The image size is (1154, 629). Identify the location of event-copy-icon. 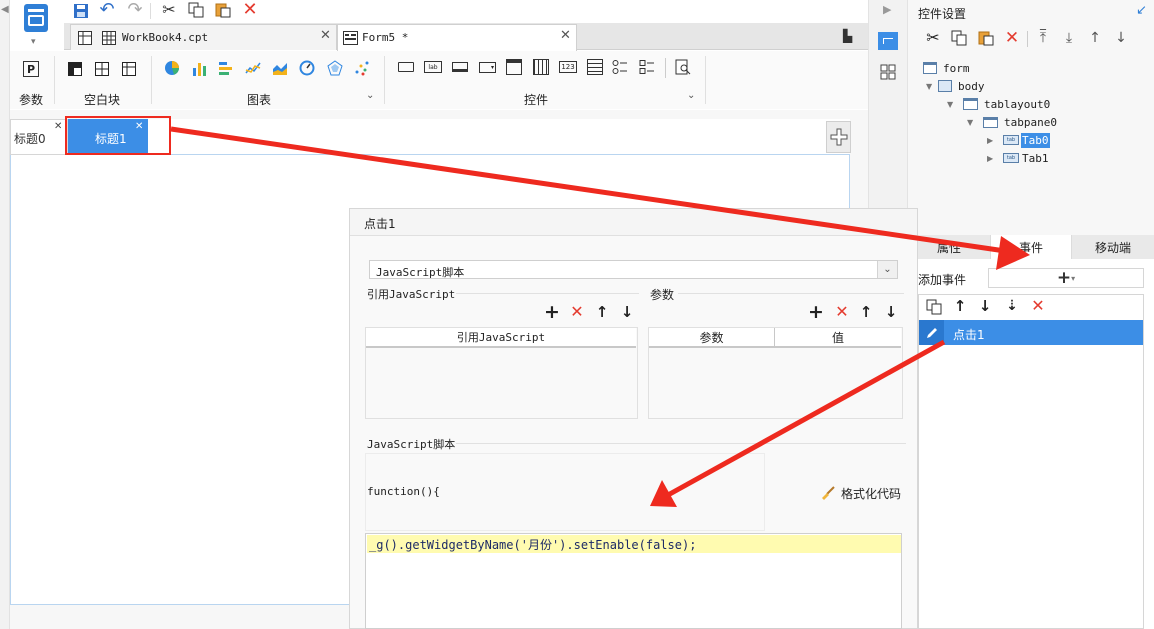
(934, 307).